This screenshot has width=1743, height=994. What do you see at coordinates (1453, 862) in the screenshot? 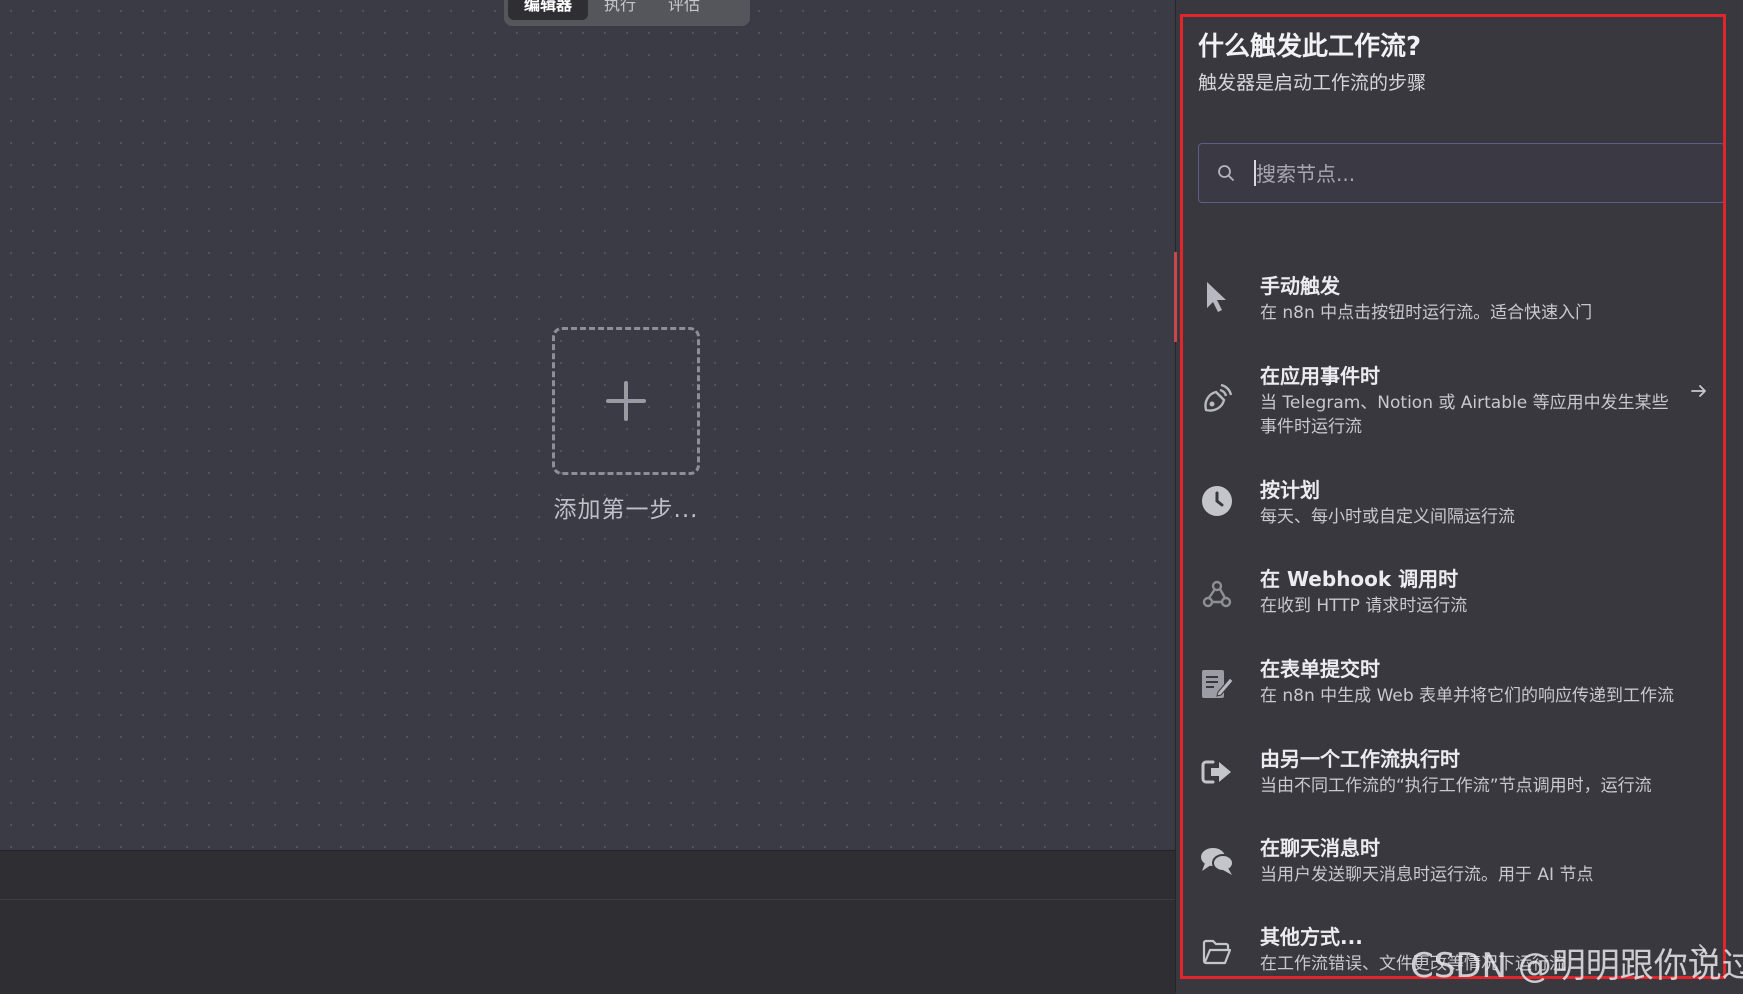
I see `trigger-item-chat: 在聊天消息时 当用户发送聊天消息时运行流。用于 AI 节点` at bounding box center [1453, 862].